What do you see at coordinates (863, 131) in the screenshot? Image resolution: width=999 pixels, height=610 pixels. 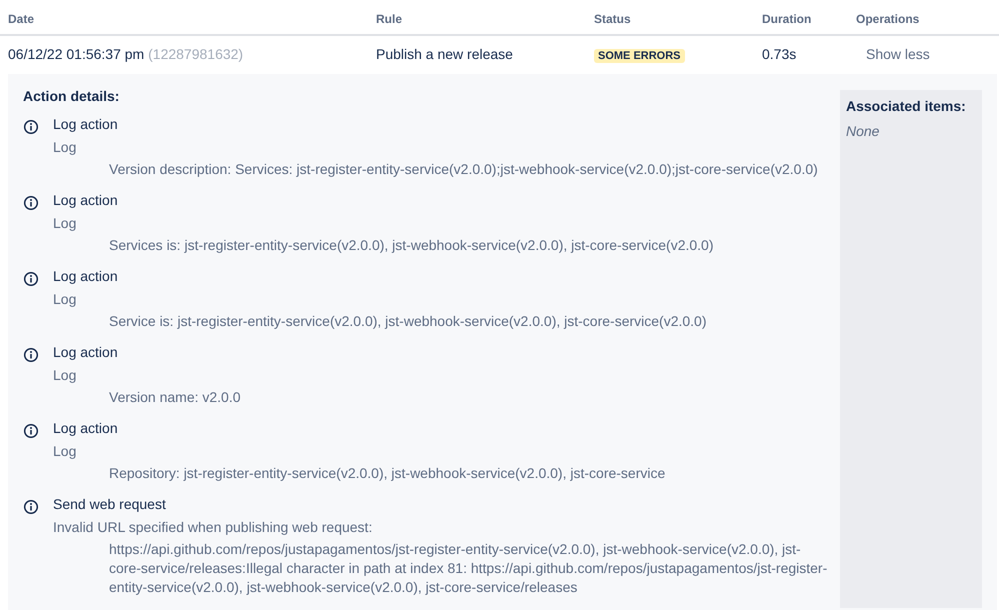 I see `associated-value: None` at bounding box center [863, 131].